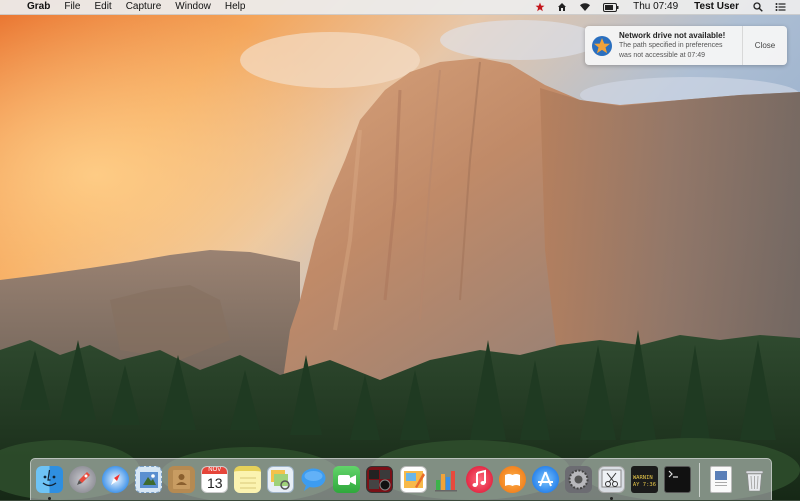  I want to click on calendar-month: NOV, so click(215, 470).